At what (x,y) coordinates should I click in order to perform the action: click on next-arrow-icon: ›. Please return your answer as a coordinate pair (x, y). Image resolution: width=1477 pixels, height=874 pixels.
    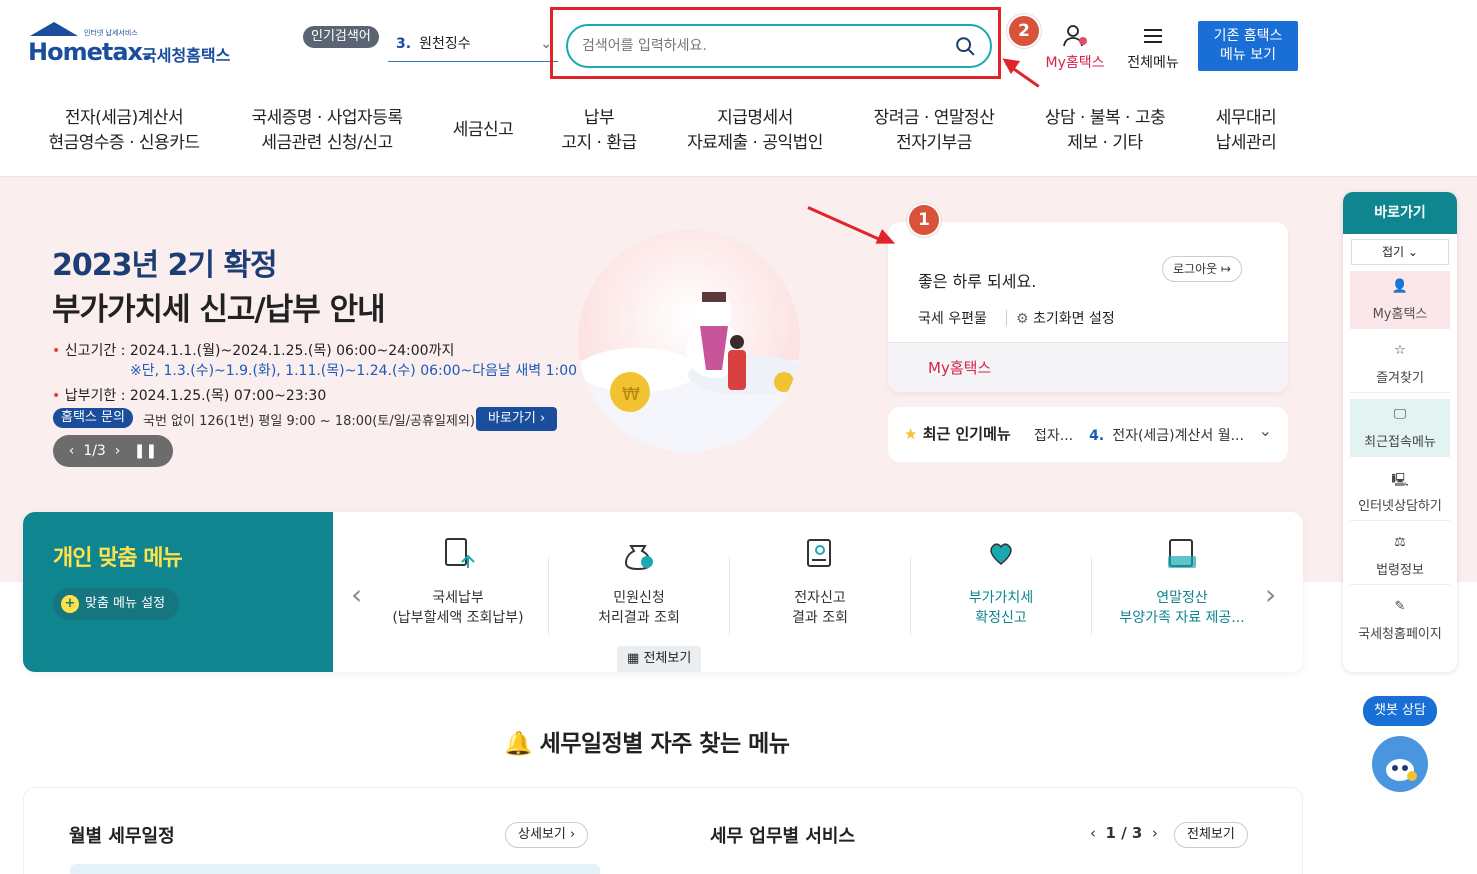
    Looking at the image, I should click on (1270, 594).